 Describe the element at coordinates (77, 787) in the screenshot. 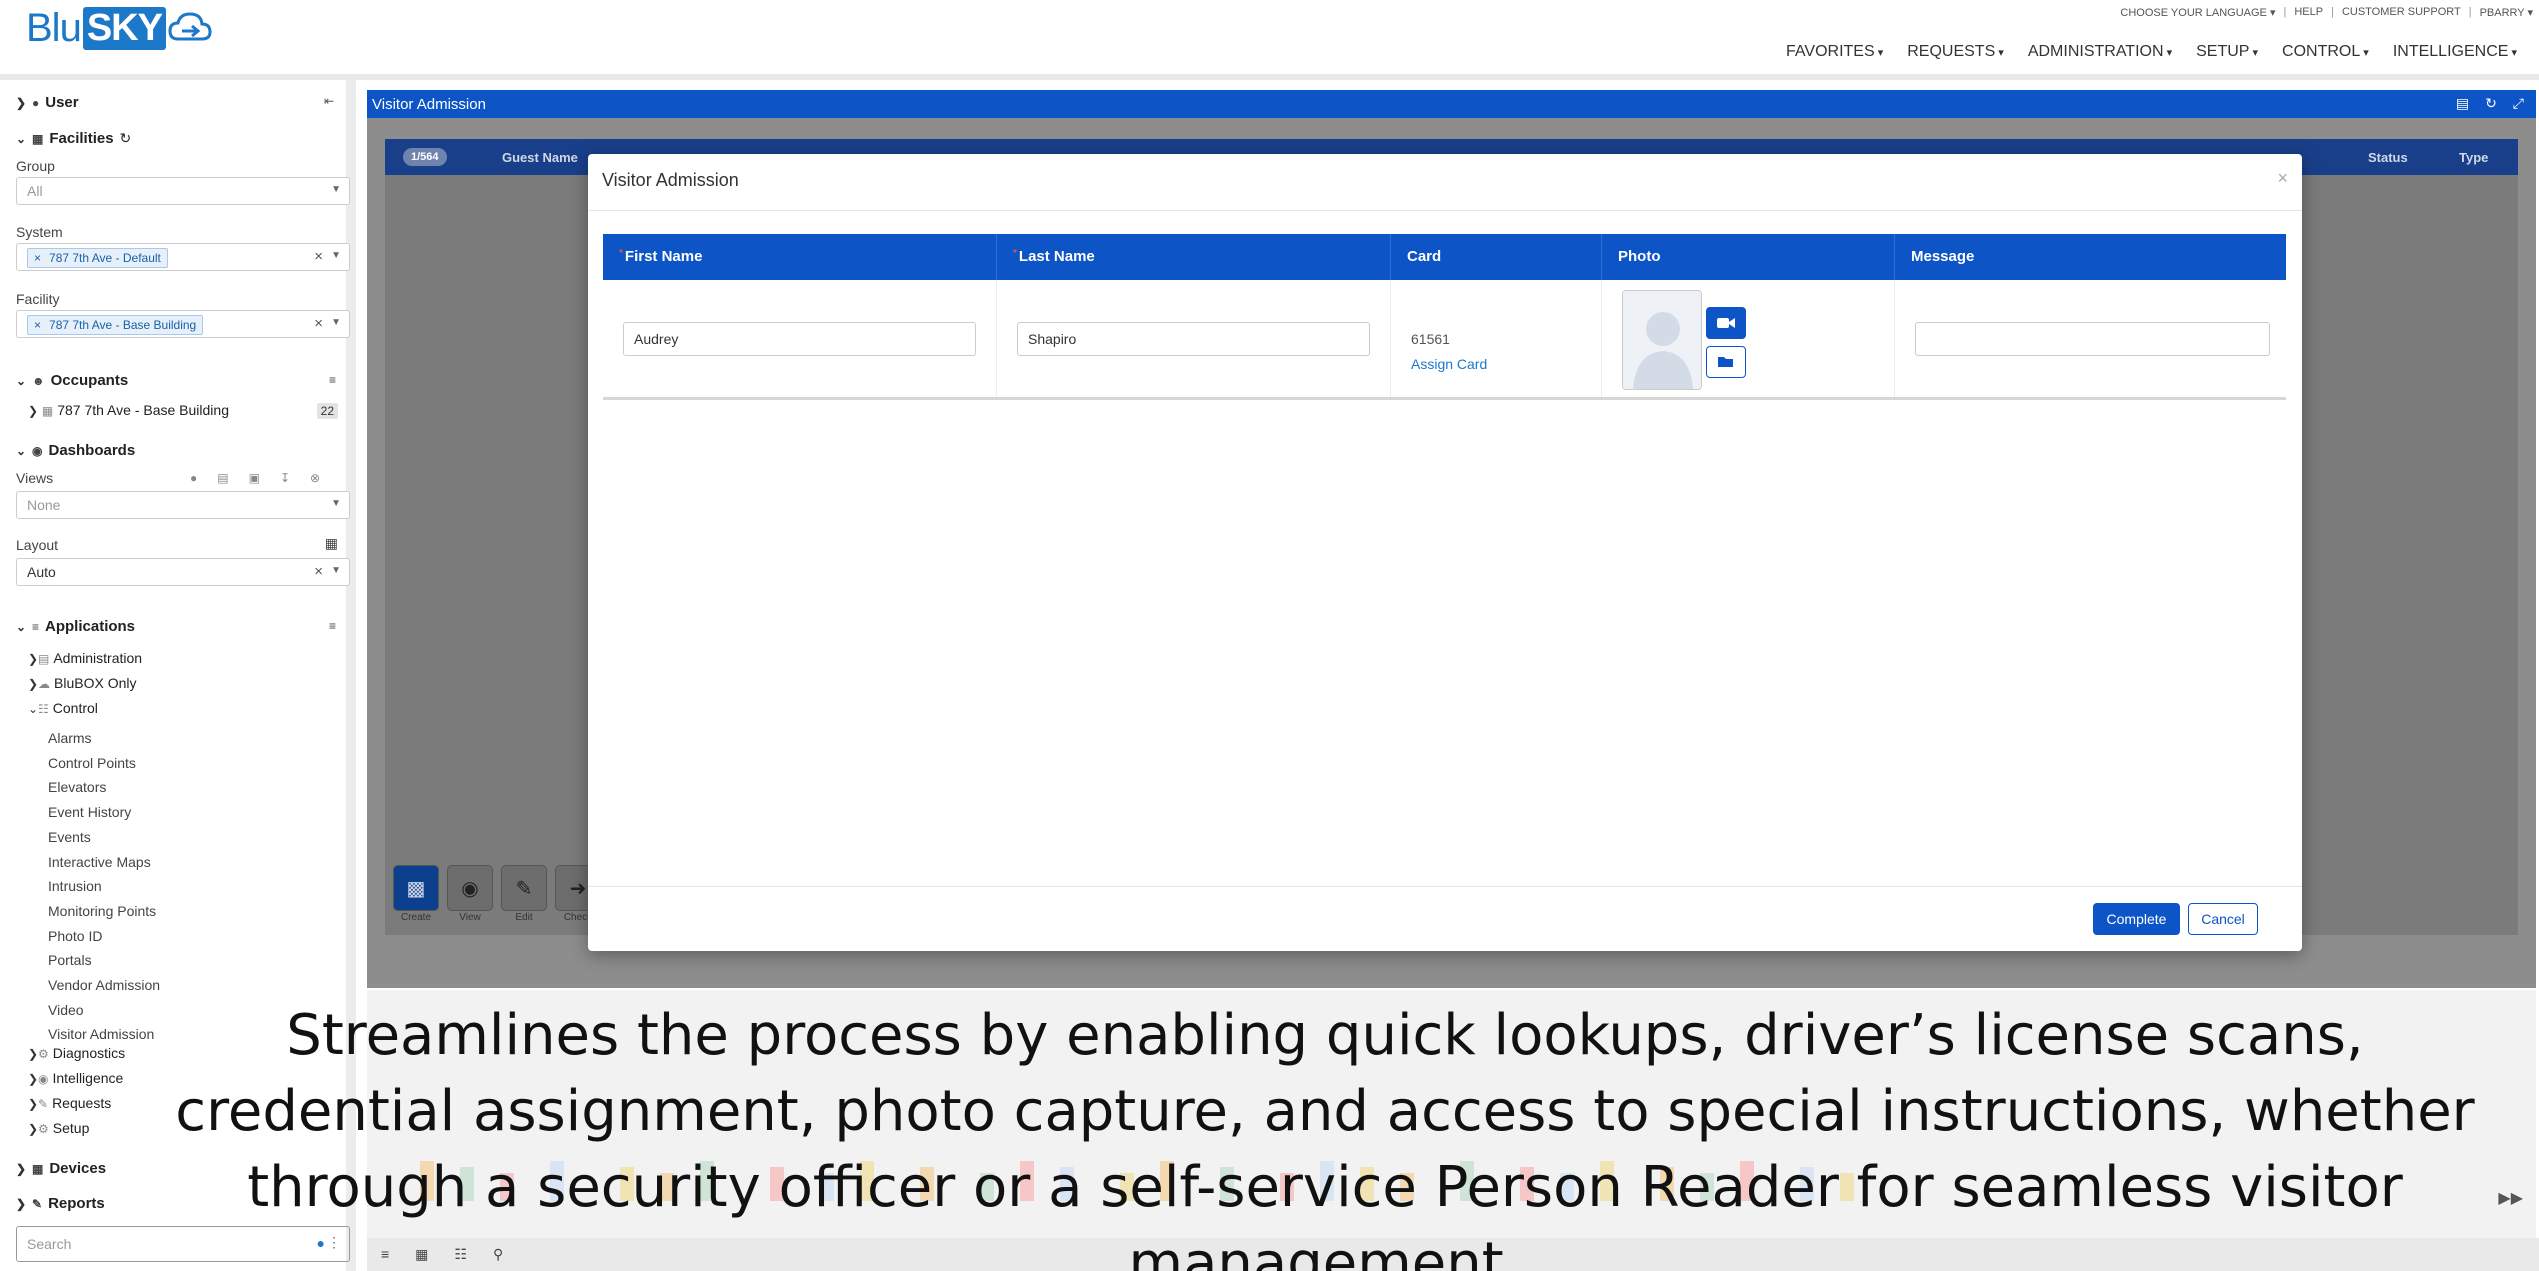

I see `control-child-item: Elevators` at that location.